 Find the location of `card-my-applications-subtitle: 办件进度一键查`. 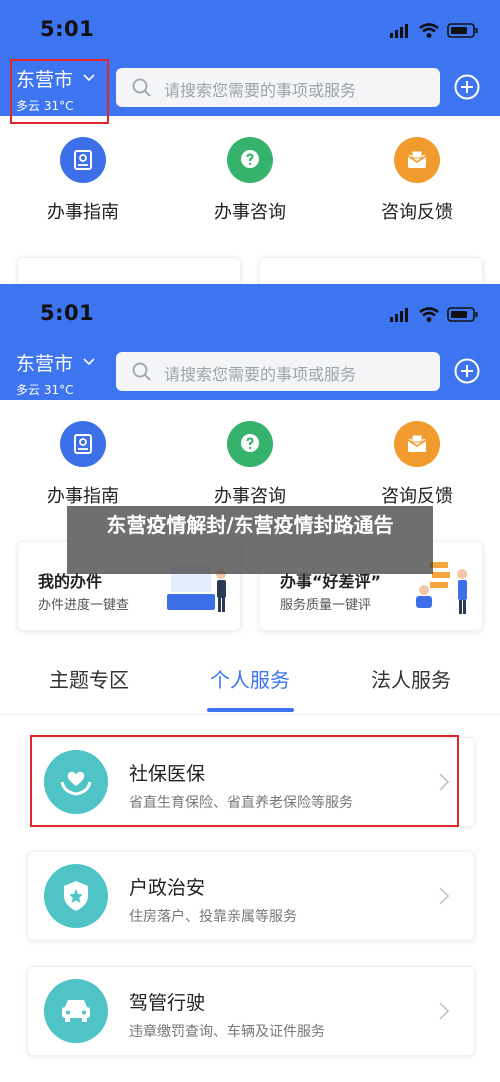

card-my-applications-subtitle: 办件进度一键查 is located at coordinates (84, 605).